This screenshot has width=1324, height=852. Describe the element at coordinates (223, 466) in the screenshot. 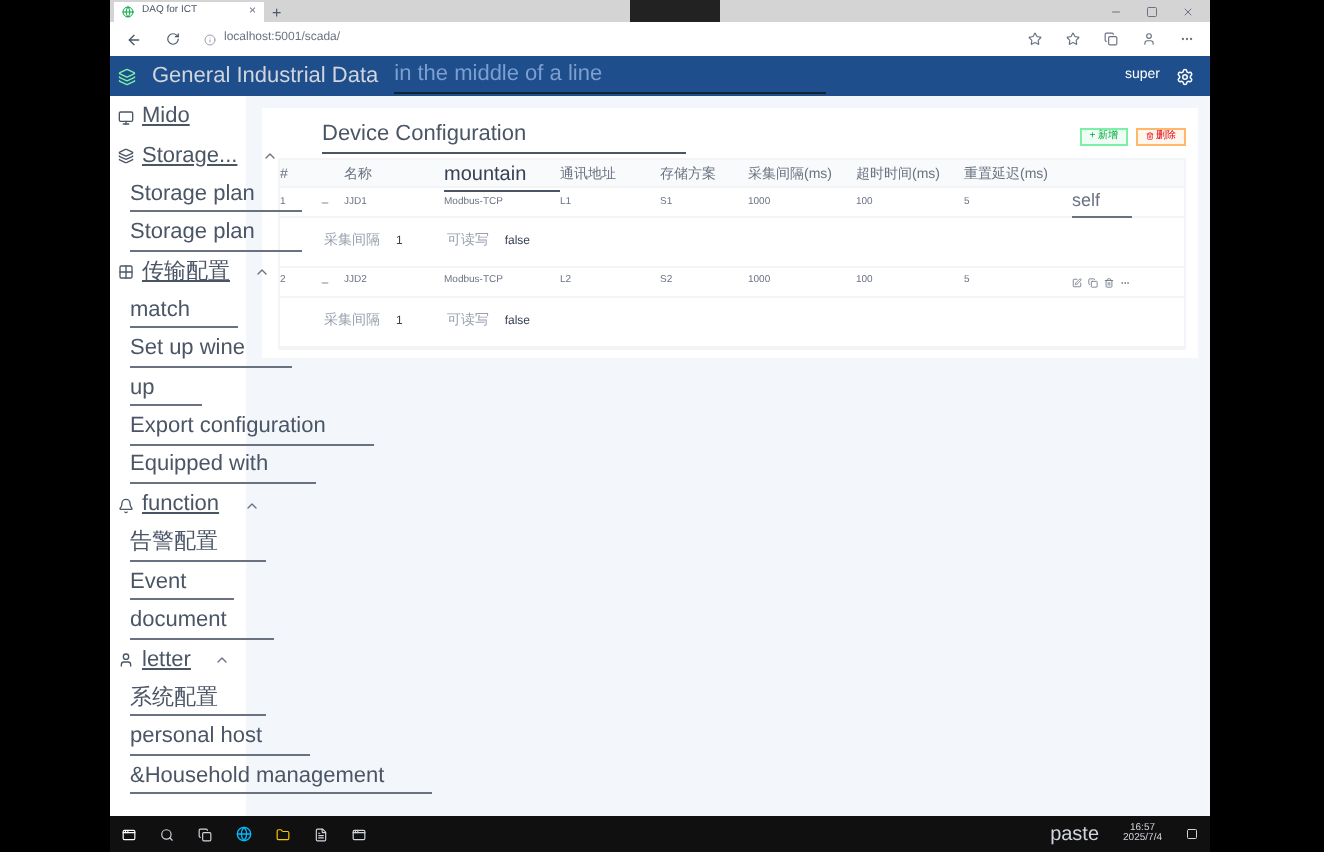

I see `menu-item: Equipped with` at that location.